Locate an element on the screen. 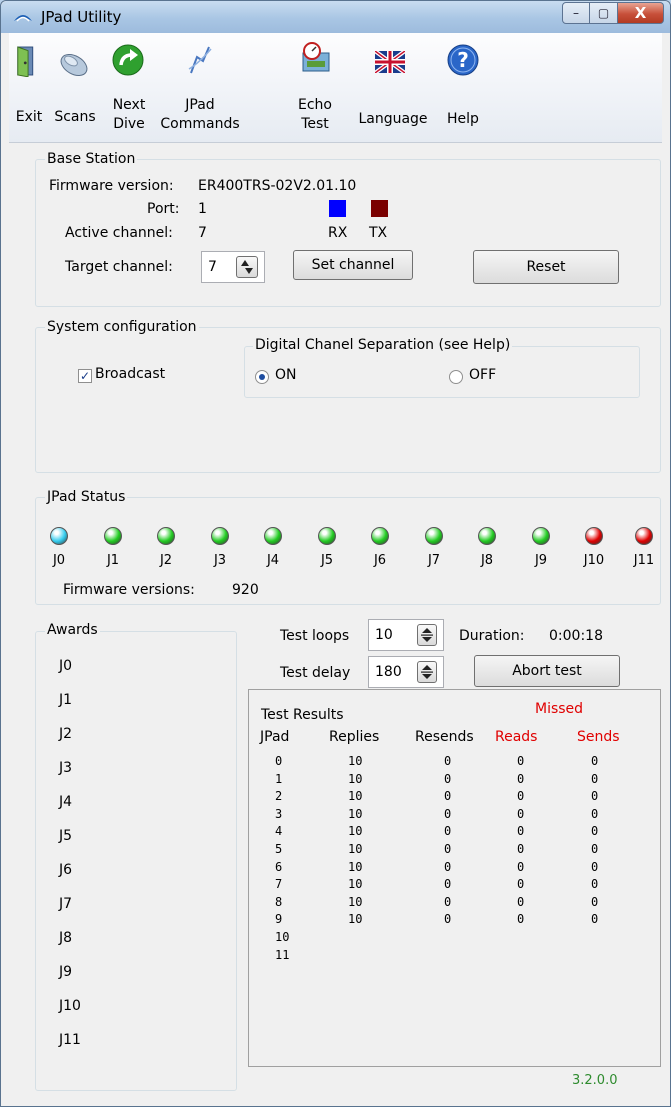 This screenshot has height=1107, width=671. broadcast-checkbox: ✓ is located at coordinates (85, 376).